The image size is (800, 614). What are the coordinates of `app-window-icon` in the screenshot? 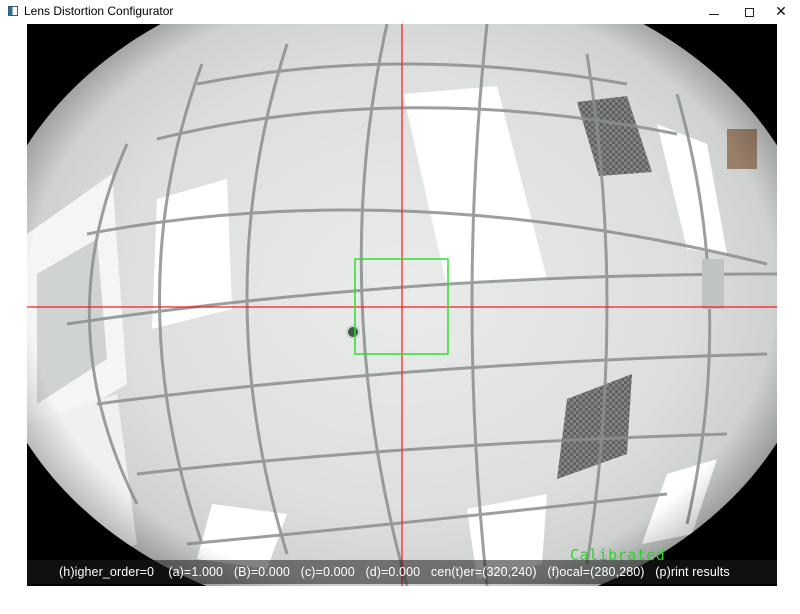 It's located at (13, 11).